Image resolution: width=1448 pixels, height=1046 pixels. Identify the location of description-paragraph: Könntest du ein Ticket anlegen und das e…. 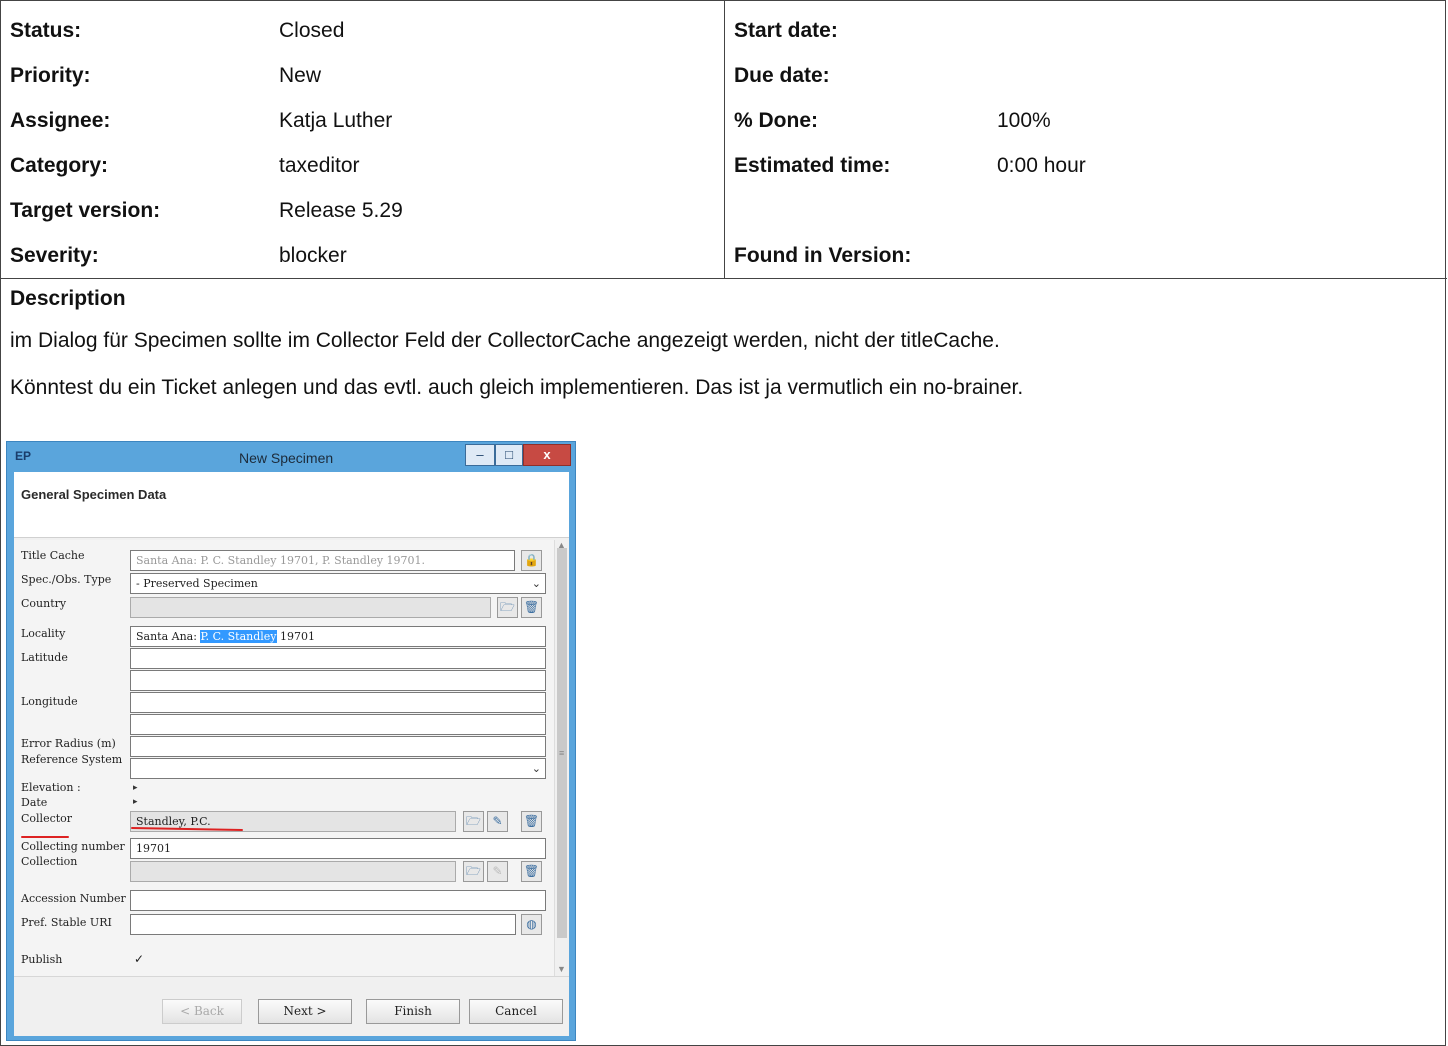
(517, 387).